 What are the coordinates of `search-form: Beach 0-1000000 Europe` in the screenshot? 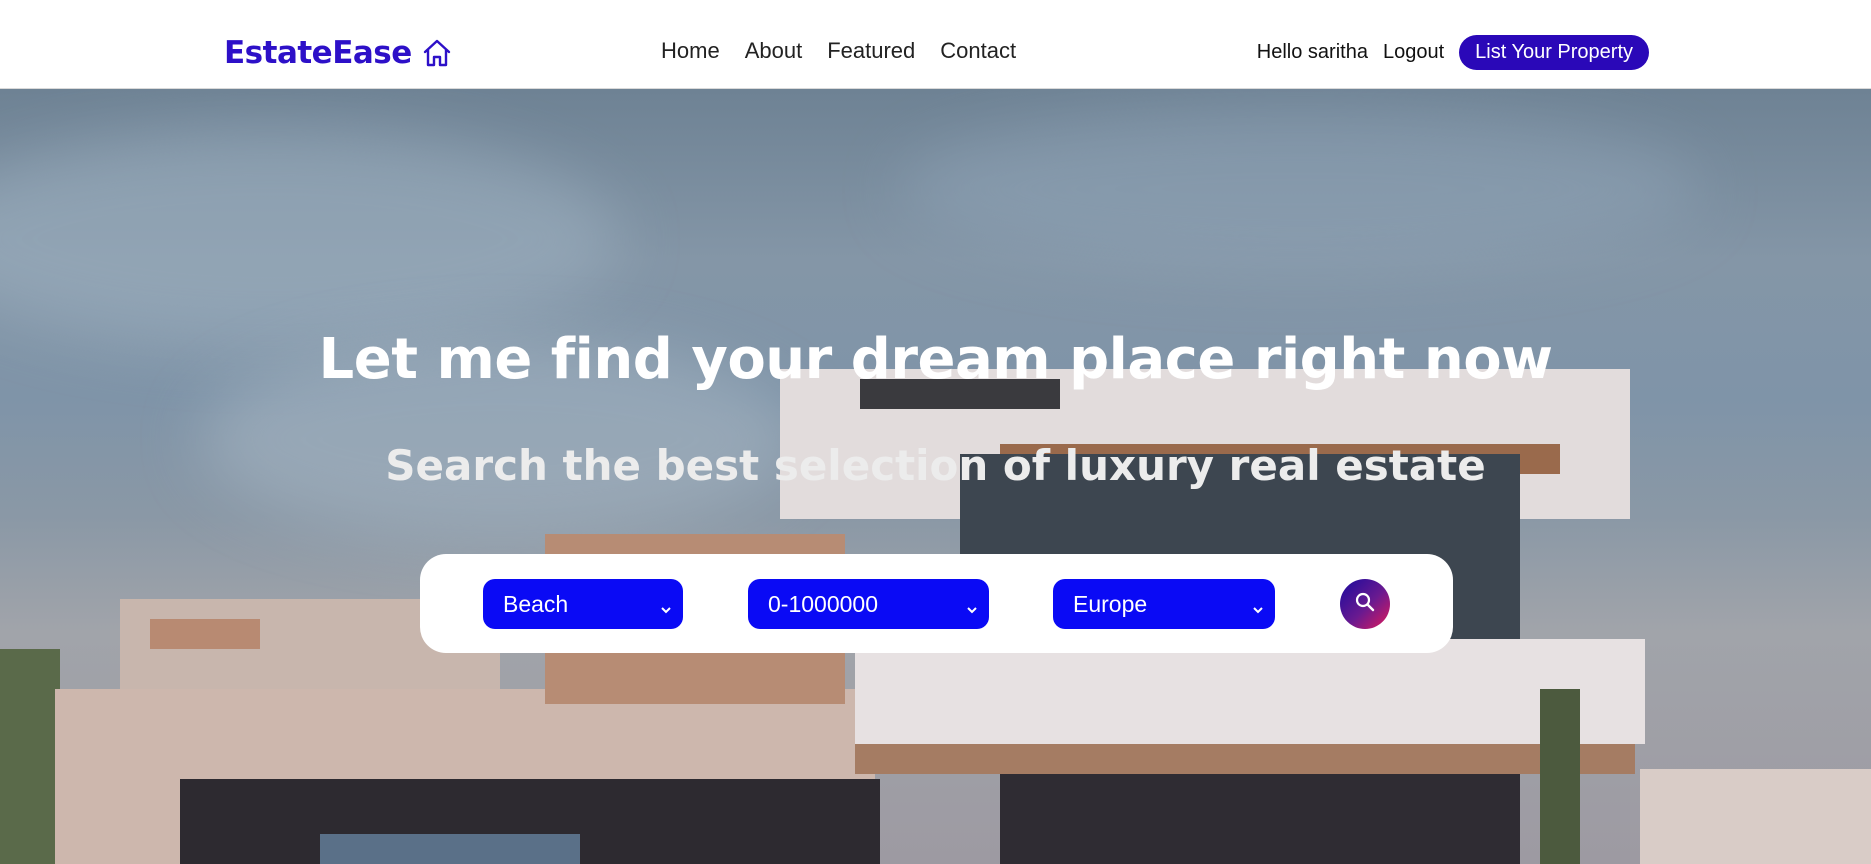 It's located at (936, 603).